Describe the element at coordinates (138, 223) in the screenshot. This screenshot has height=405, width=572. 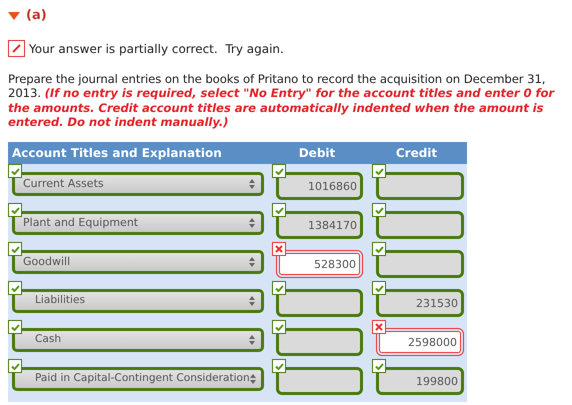
I see `account-select: Plant and Equipment` at that location.